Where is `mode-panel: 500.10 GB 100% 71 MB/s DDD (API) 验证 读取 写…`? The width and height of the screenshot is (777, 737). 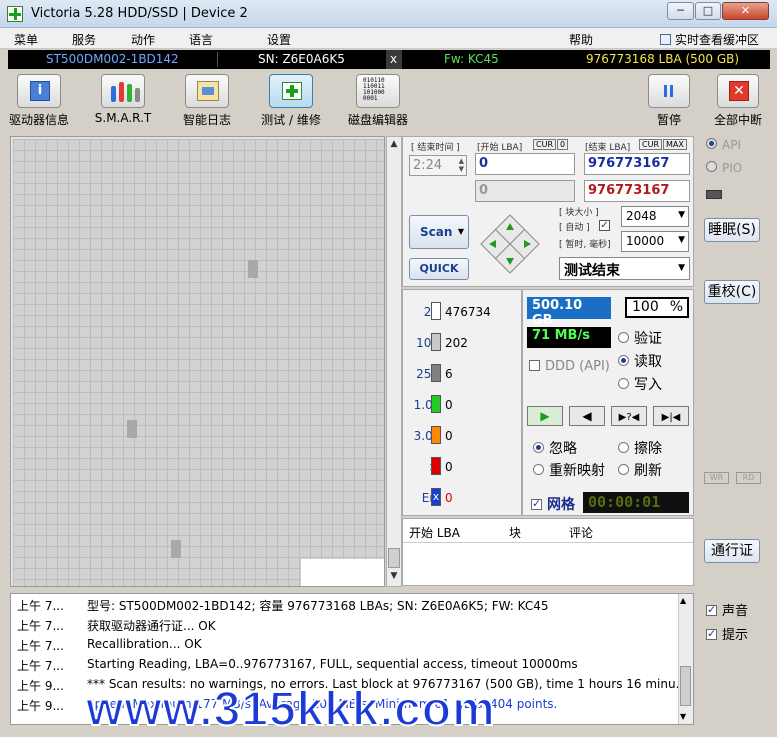 mode-panel: 500.10 GB 100% 71 MB/s DDD (API) 验证 读取 写… is located at coordinates (608, 402).